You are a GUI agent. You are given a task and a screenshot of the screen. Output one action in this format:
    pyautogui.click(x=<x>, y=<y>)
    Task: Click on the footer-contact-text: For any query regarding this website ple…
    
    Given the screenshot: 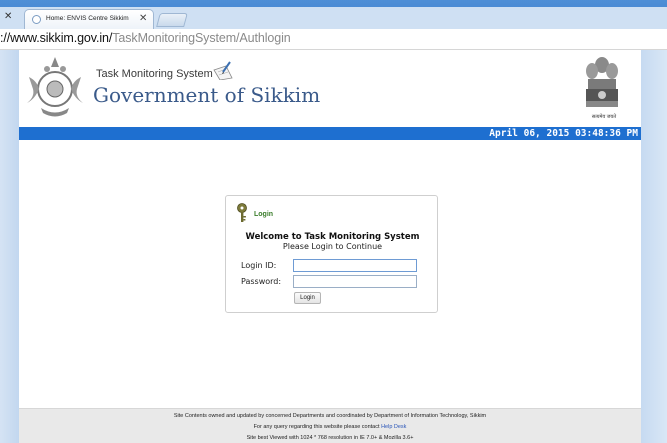 What is the action you would take?
    pyautogui.click(x=330, y=427)
    